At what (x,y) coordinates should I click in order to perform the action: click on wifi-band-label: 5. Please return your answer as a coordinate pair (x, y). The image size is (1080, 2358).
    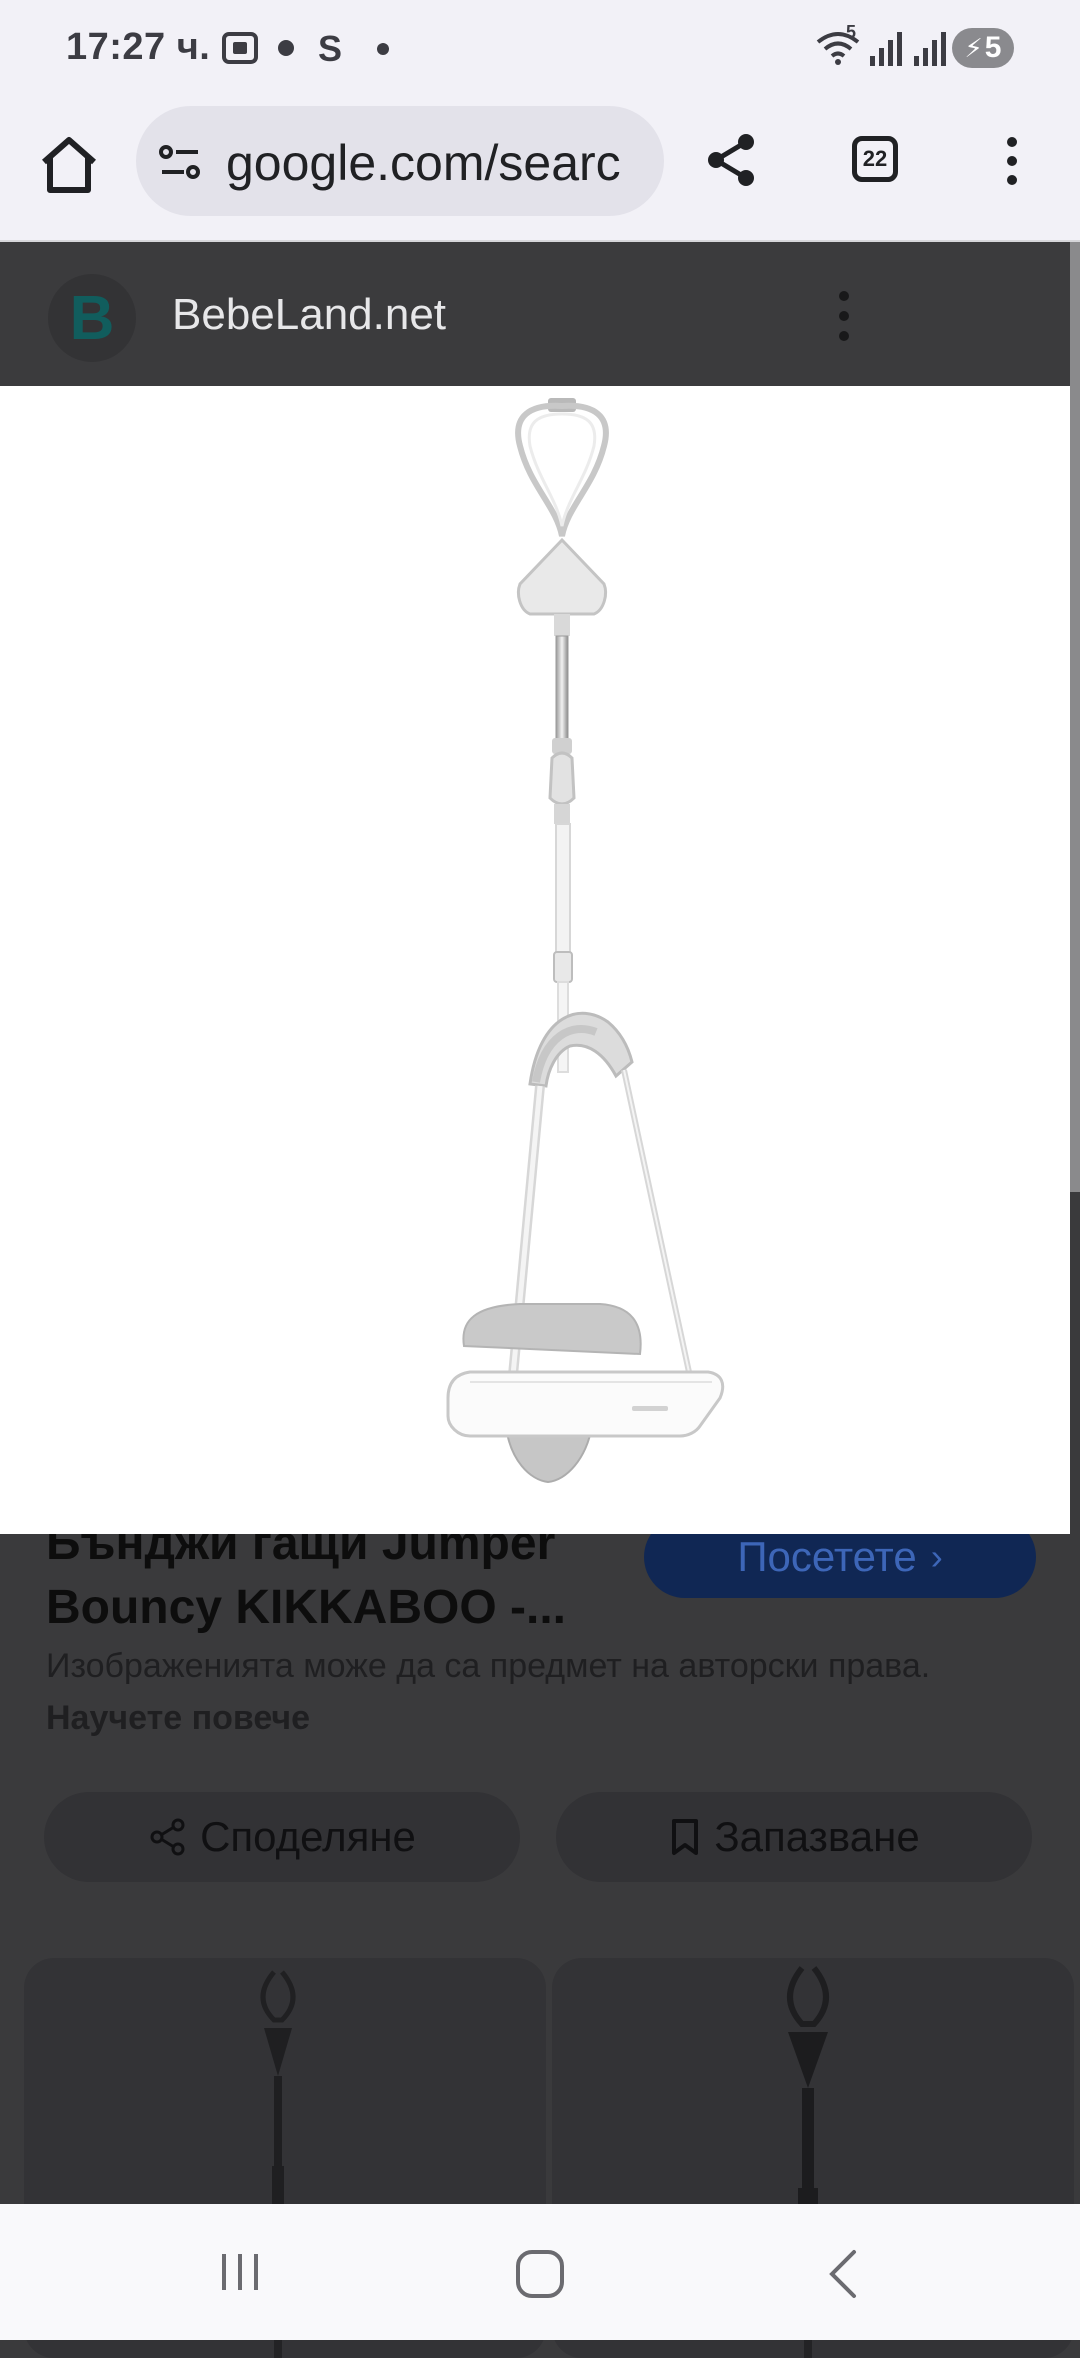
    Looking at the image, I should click on (851, 32).